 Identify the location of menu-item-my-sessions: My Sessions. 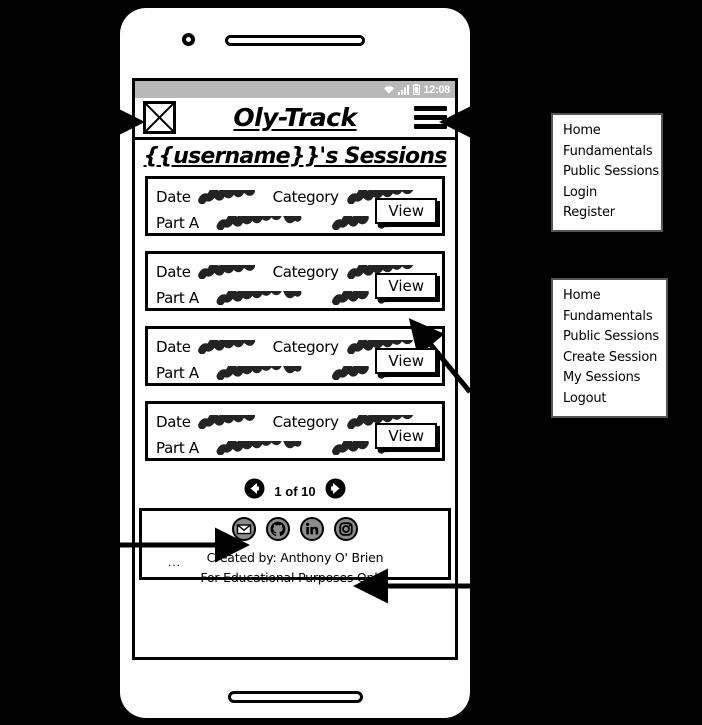
(614, 378).